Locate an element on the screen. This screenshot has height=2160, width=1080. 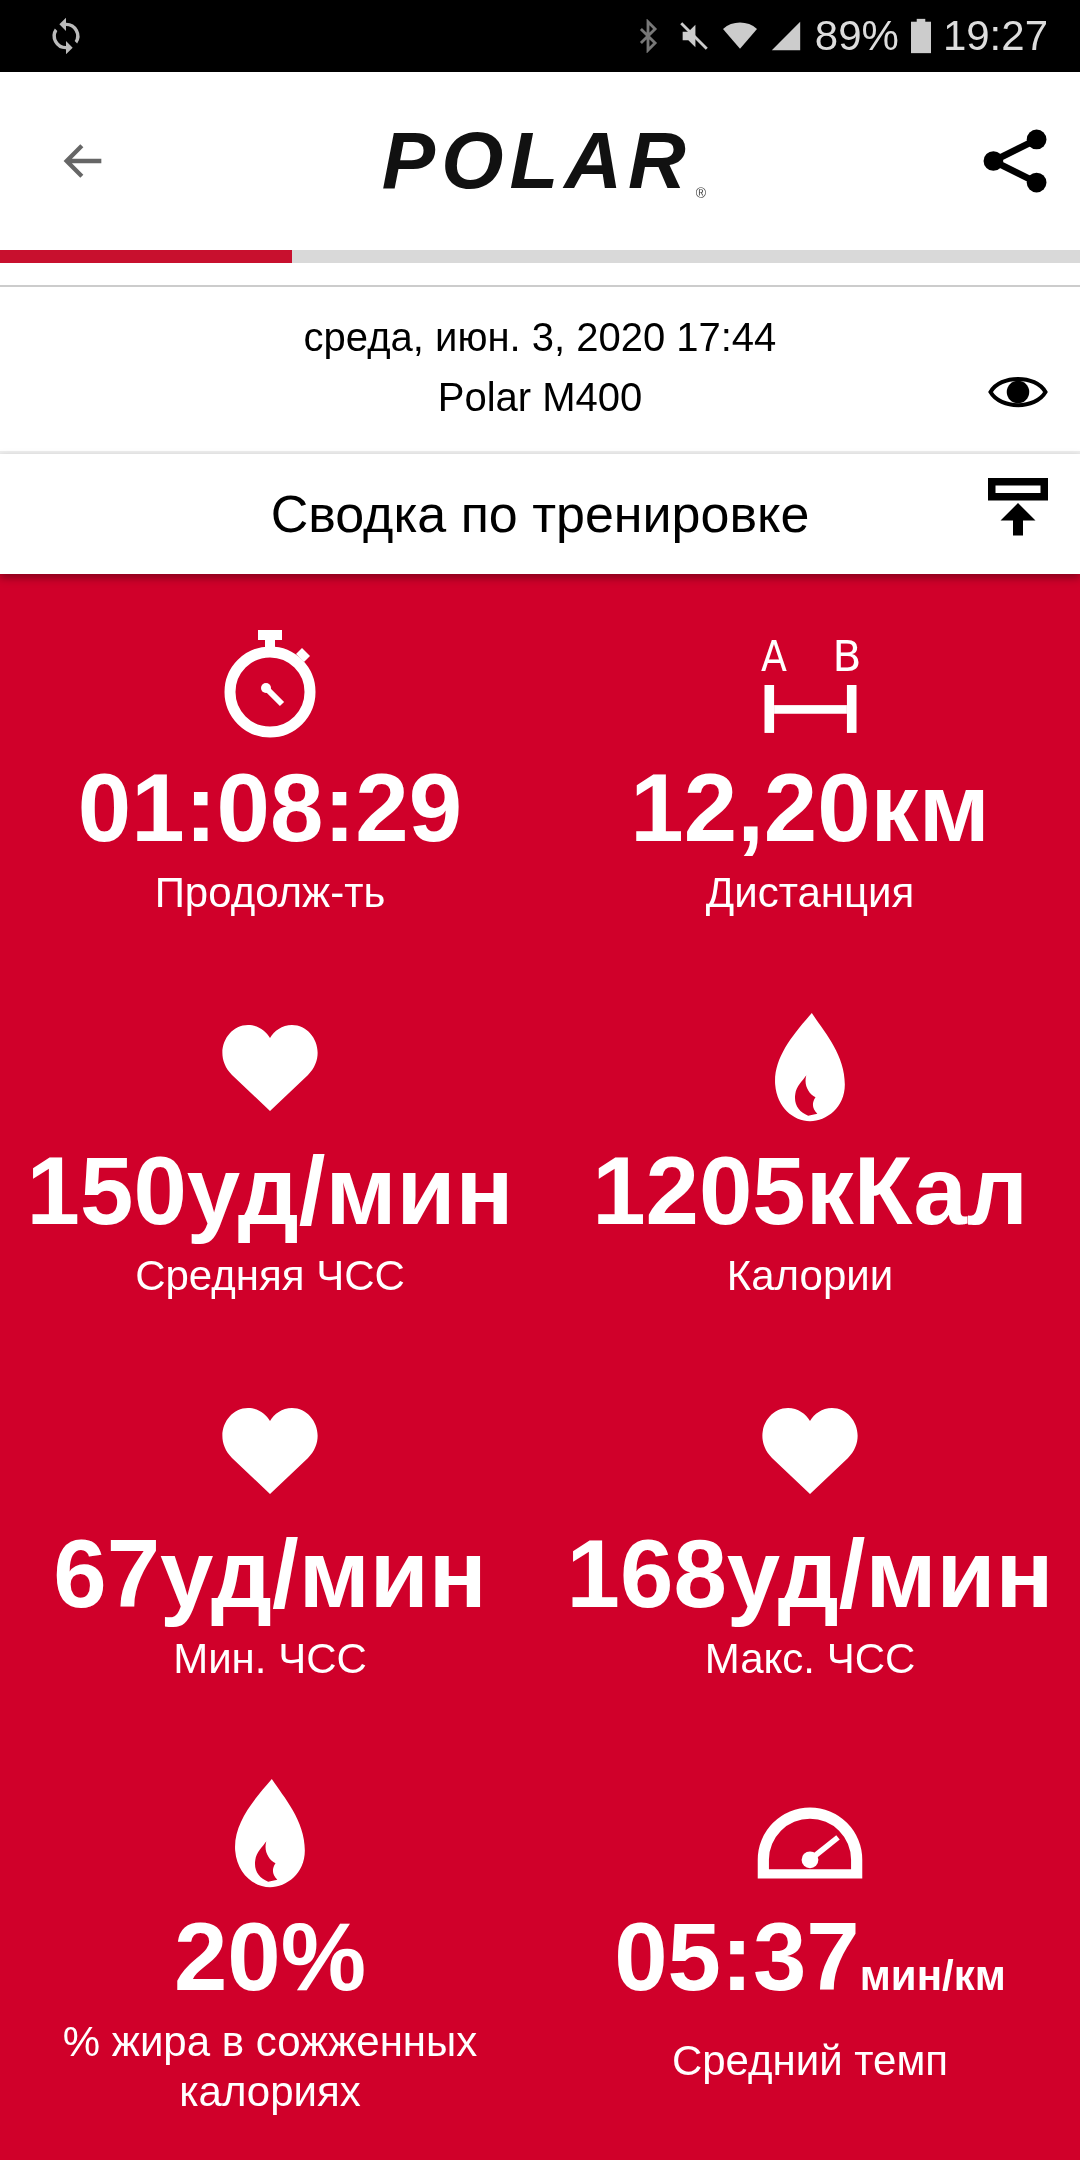
metric-value: 01:08:29 is located at coordinates (270, 808).